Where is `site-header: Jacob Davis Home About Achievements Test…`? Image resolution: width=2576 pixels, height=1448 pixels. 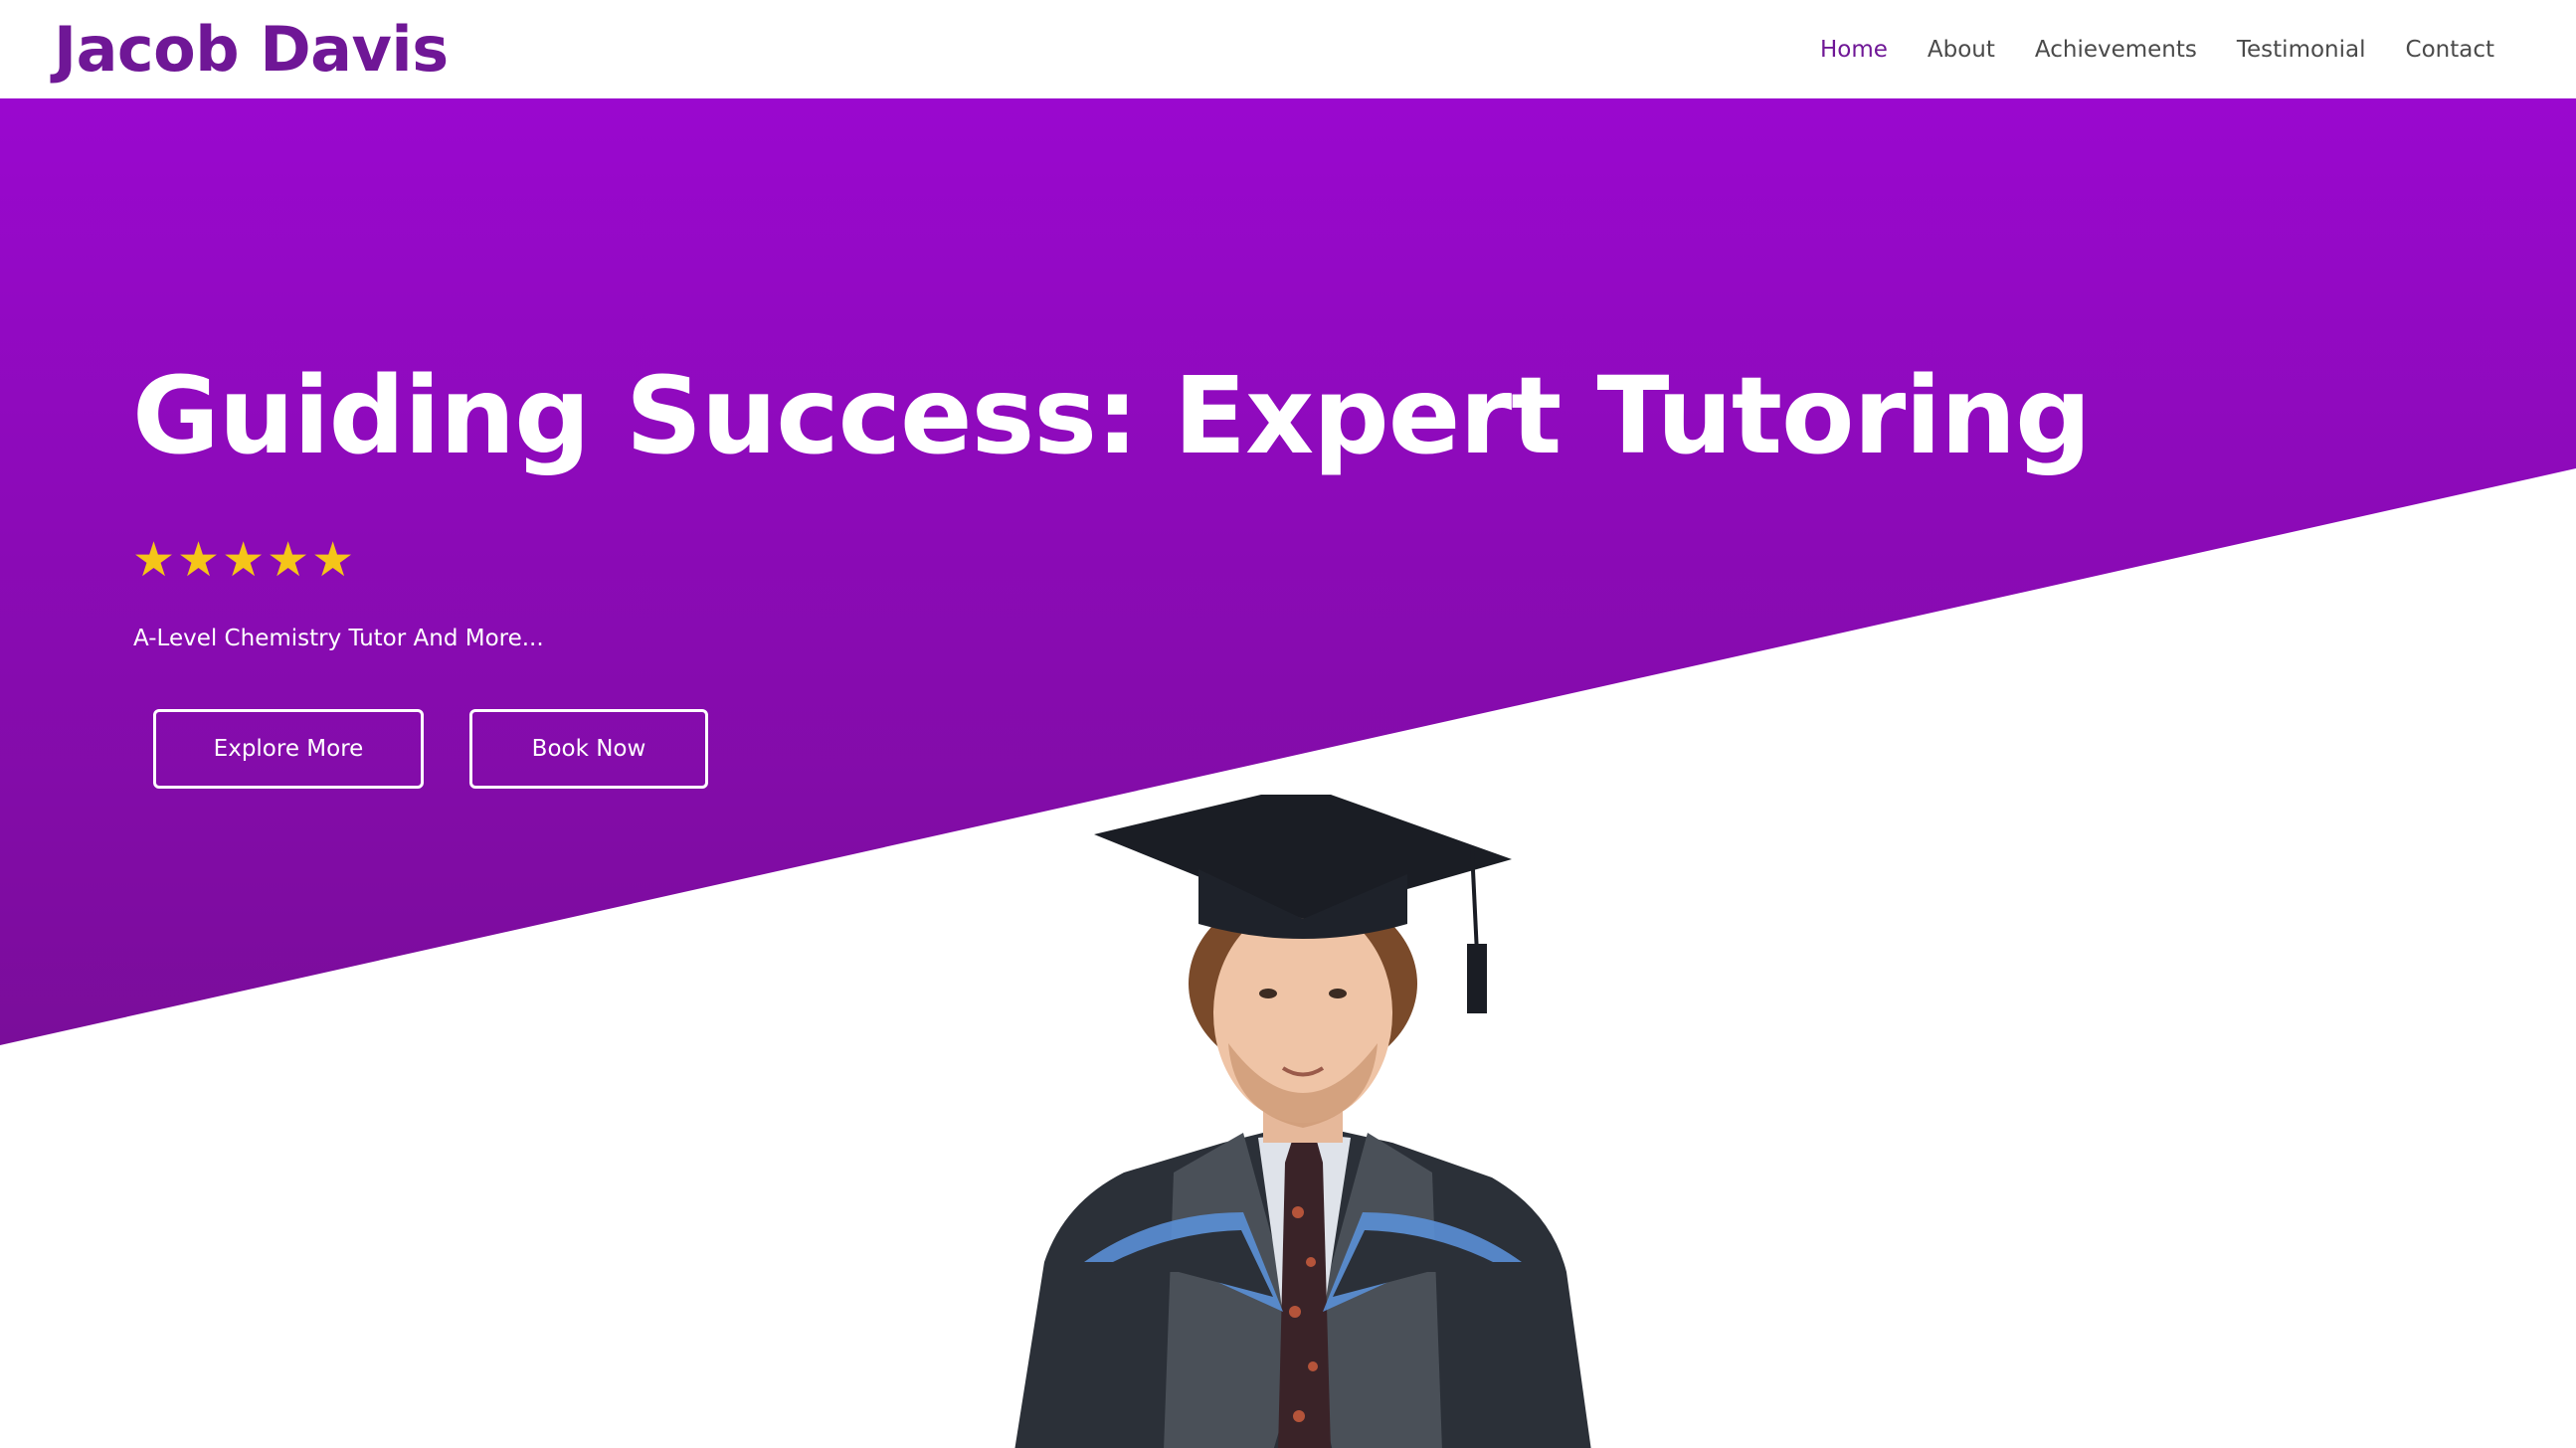
site-header: Jacob Davis Home About Achievements Test… is located at coordinates (1288, 49).